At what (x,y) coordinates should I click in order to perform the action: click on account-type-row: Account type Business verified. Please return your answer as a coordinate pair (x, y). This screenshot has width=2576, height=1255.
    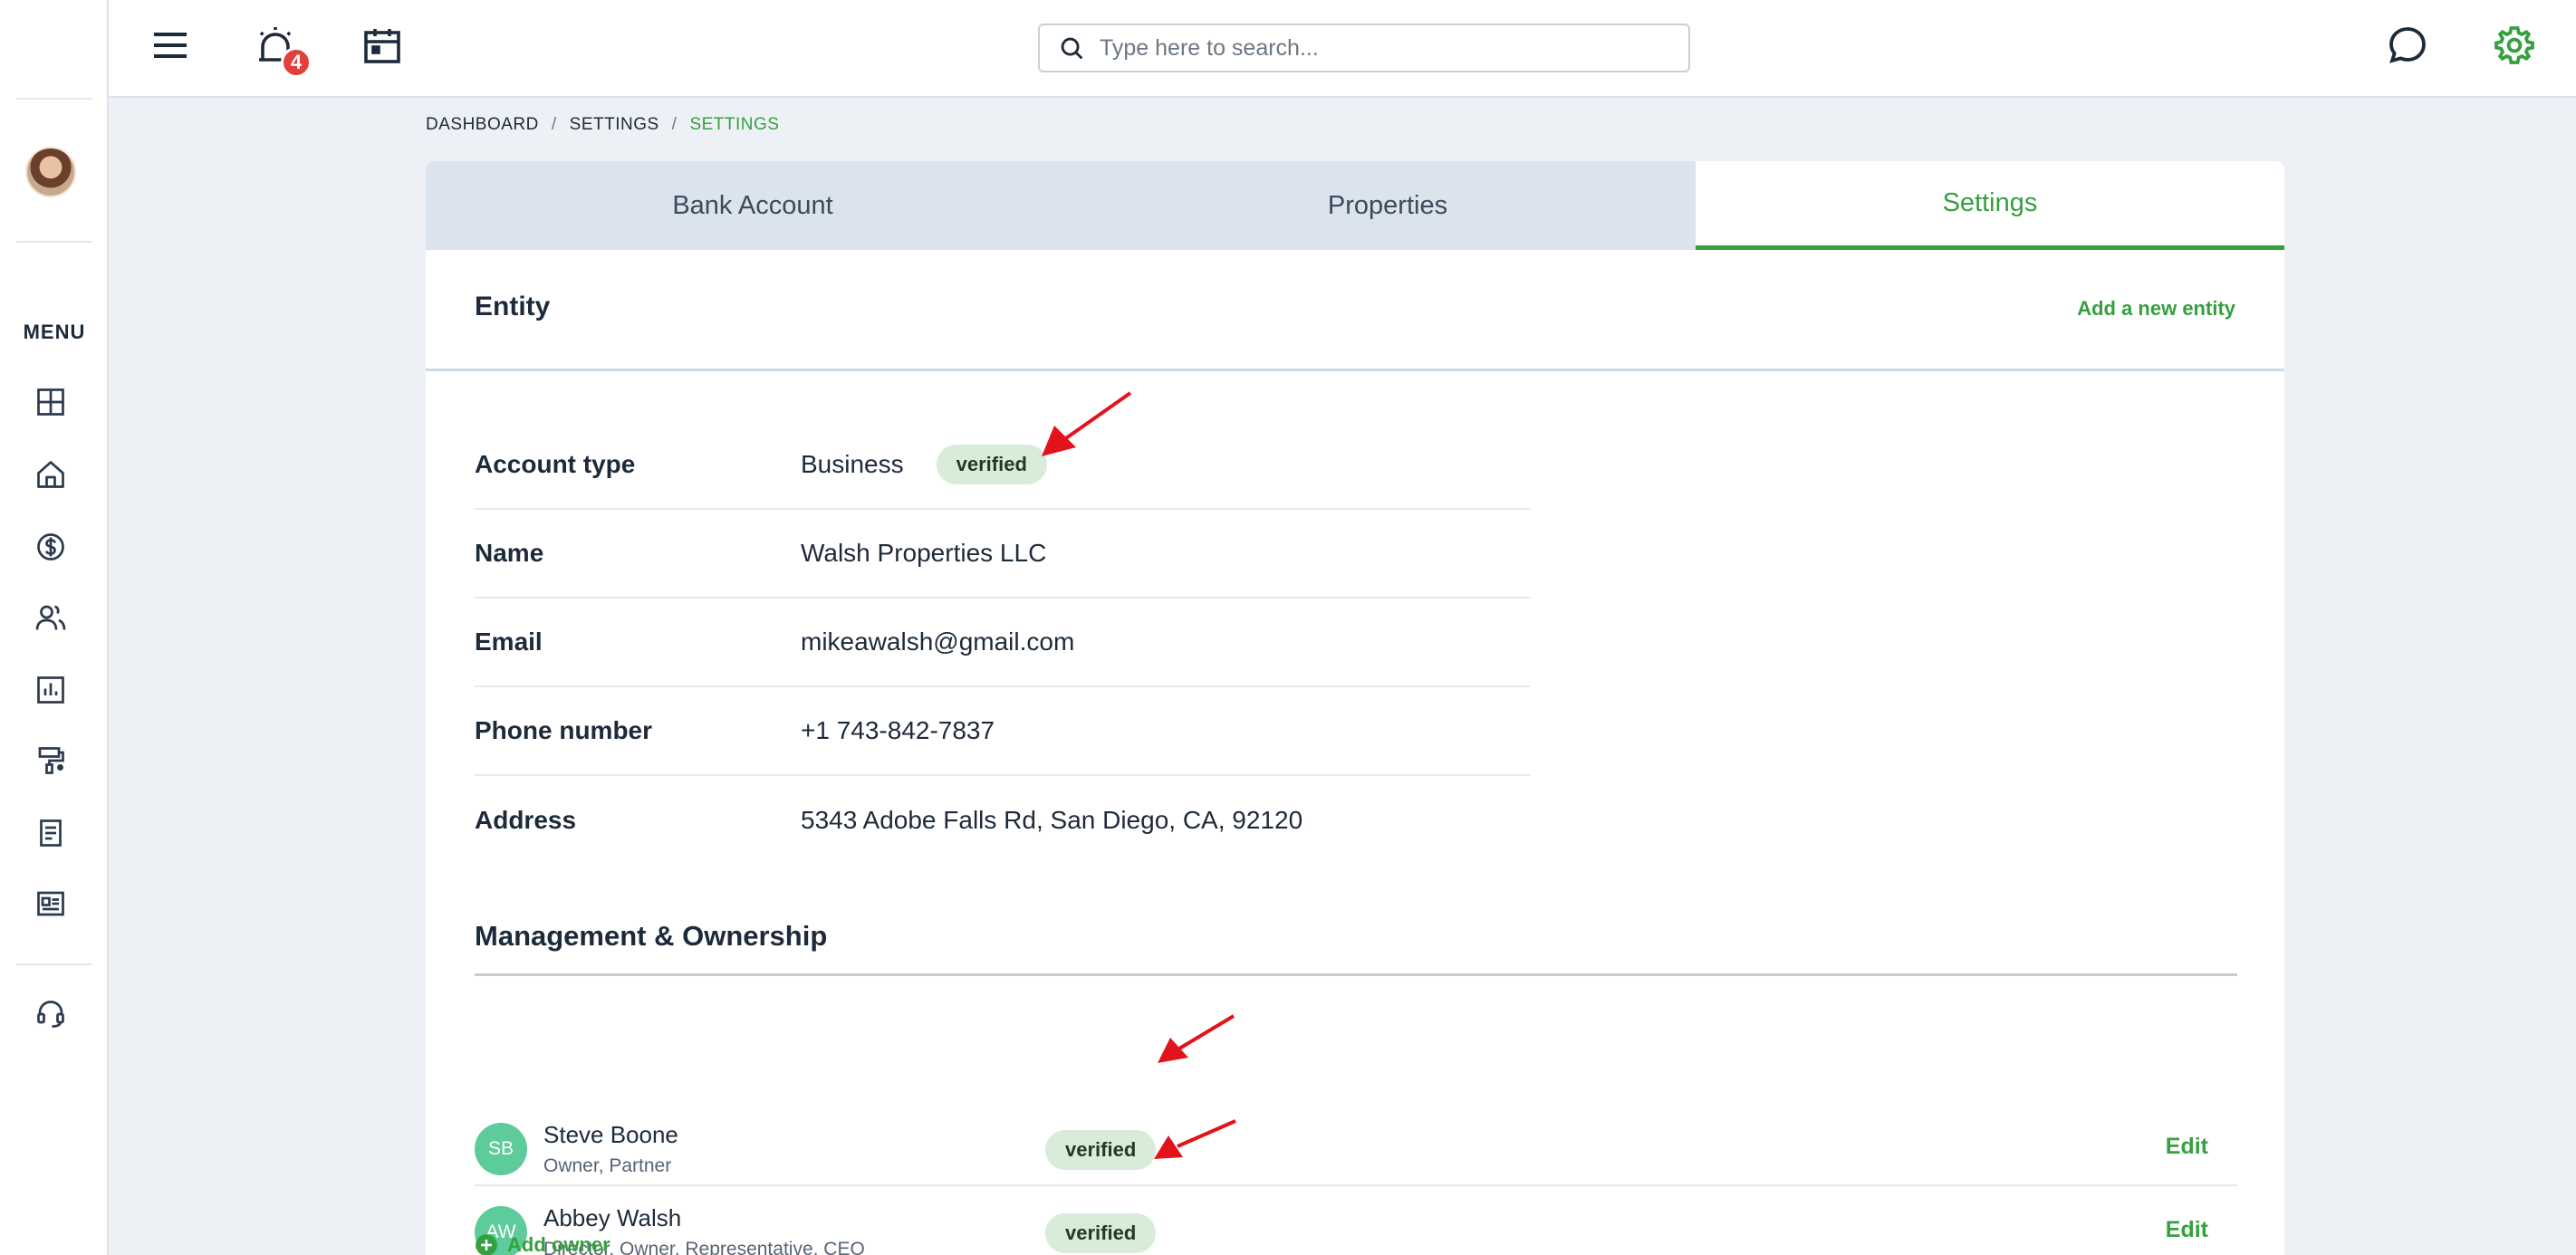
    Looking at the image, I should click on (1003, 465).